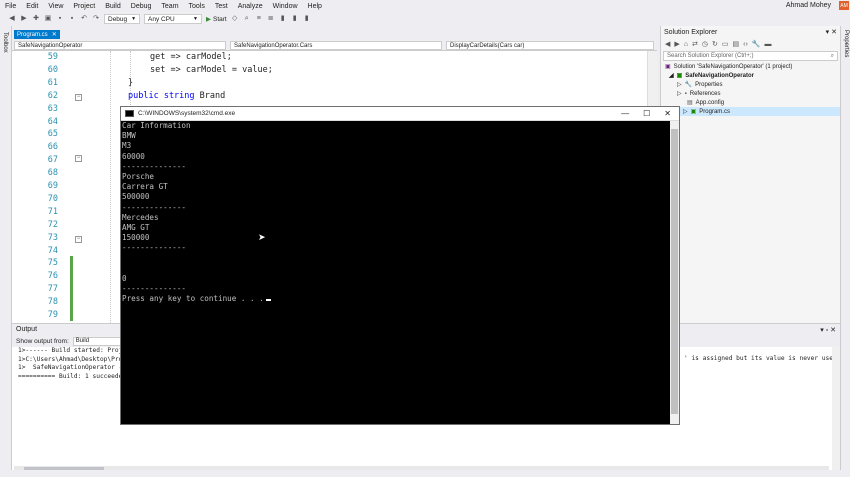 The width and height of the screenshot is (850, 477). What do you see at coordinates (671, 75) in the screenshot?
I see `expand-icon: ◢` at bounding box center [671, 75].